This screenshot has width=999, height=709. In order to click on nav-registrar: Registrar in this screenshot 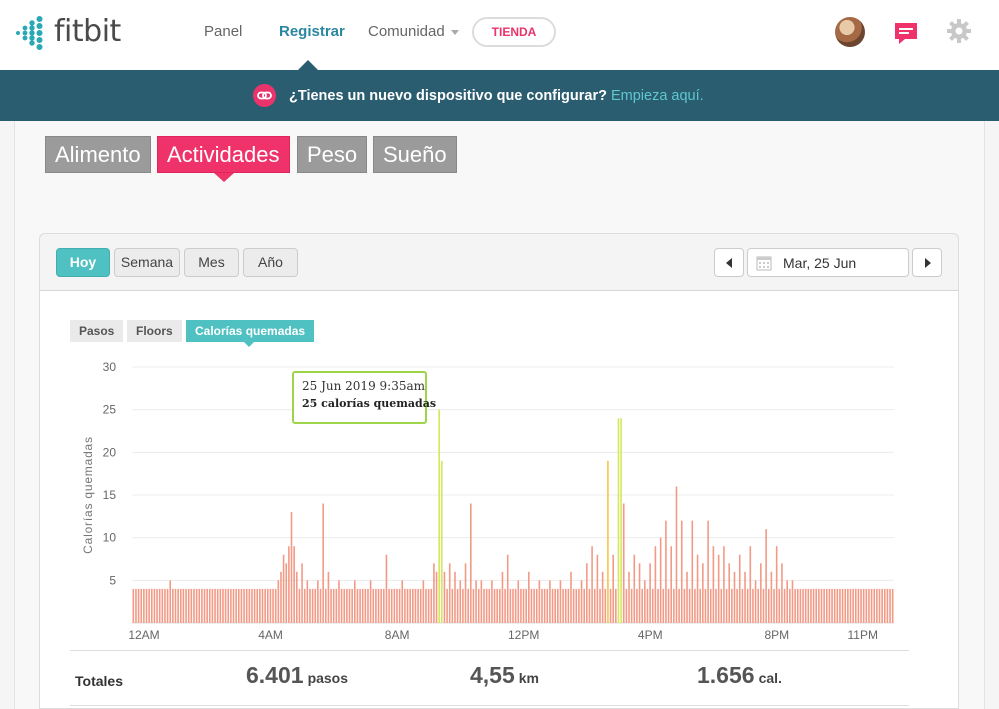, I will do `click(312, 31)`.